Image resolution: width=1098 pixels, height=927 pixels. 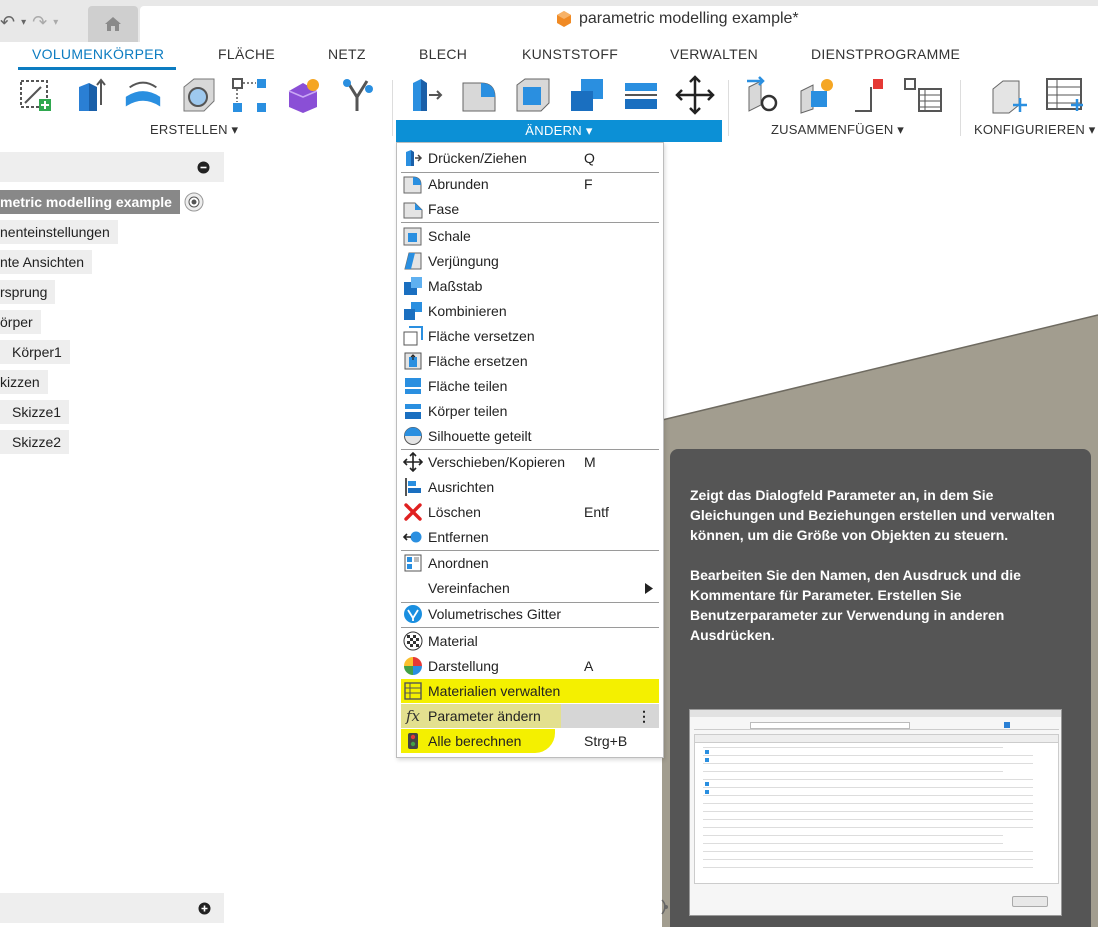 What do you see at coordinates (413, 411) in the screenshot?
I see `split-body-icon` at bounding box center [413, 411].